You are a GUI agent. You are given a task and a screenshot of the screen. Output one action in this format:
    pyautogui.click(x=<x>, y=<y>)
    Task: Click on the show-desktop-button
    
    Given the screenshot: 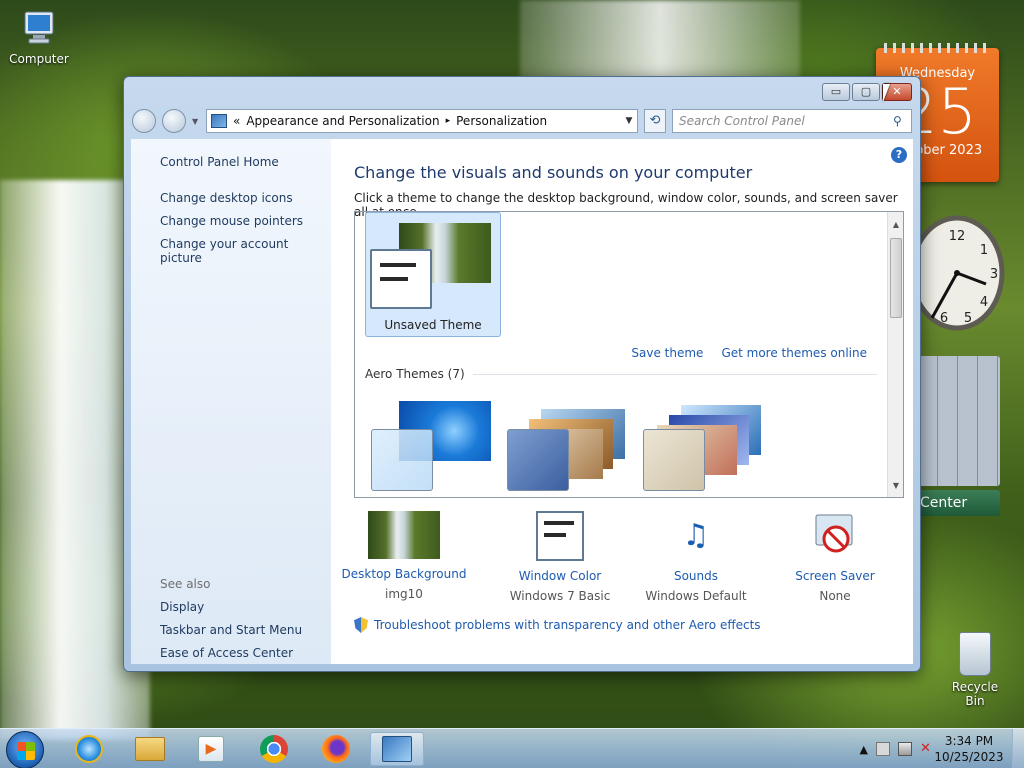 What is the action you would take?
    pyautogui.click(x=1018, y=748)
    